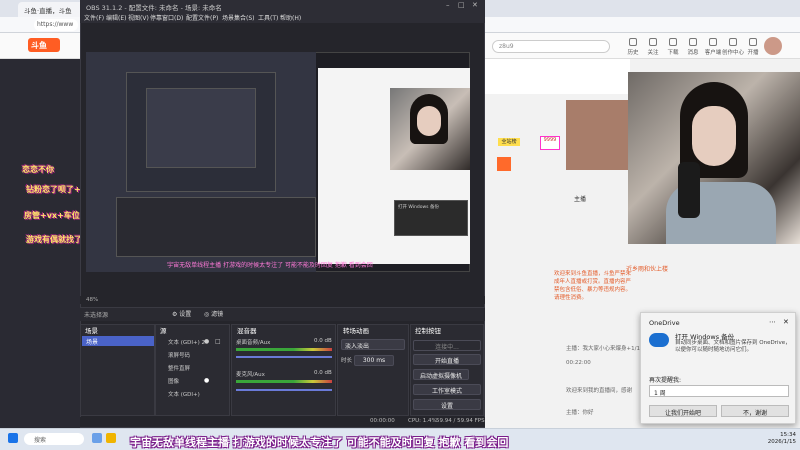 The image size is (800, 450). What do you see at coordinates (347, 361) in the screenshot?
I see `duration-label: 时长` at bounding box center [347, 361].